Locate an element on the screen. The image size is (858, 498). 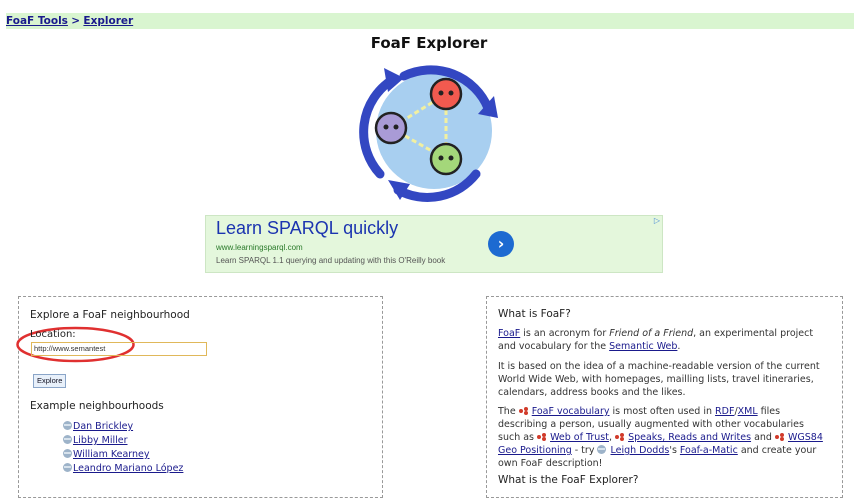
text: - try is located at coordinates (584, 450).